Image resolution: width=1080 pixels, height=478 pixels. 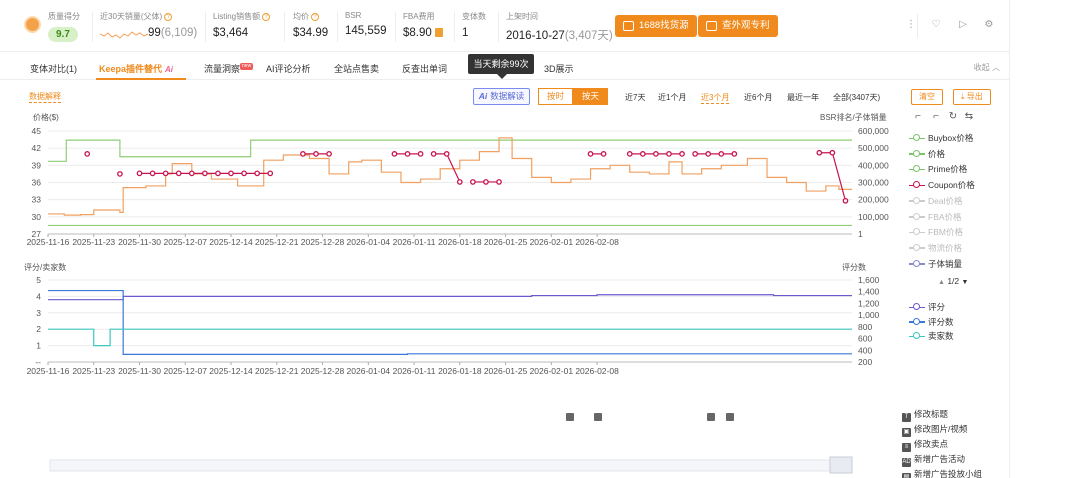 I want to click on change-type-icon: ▤, so click(x=906, y=475).